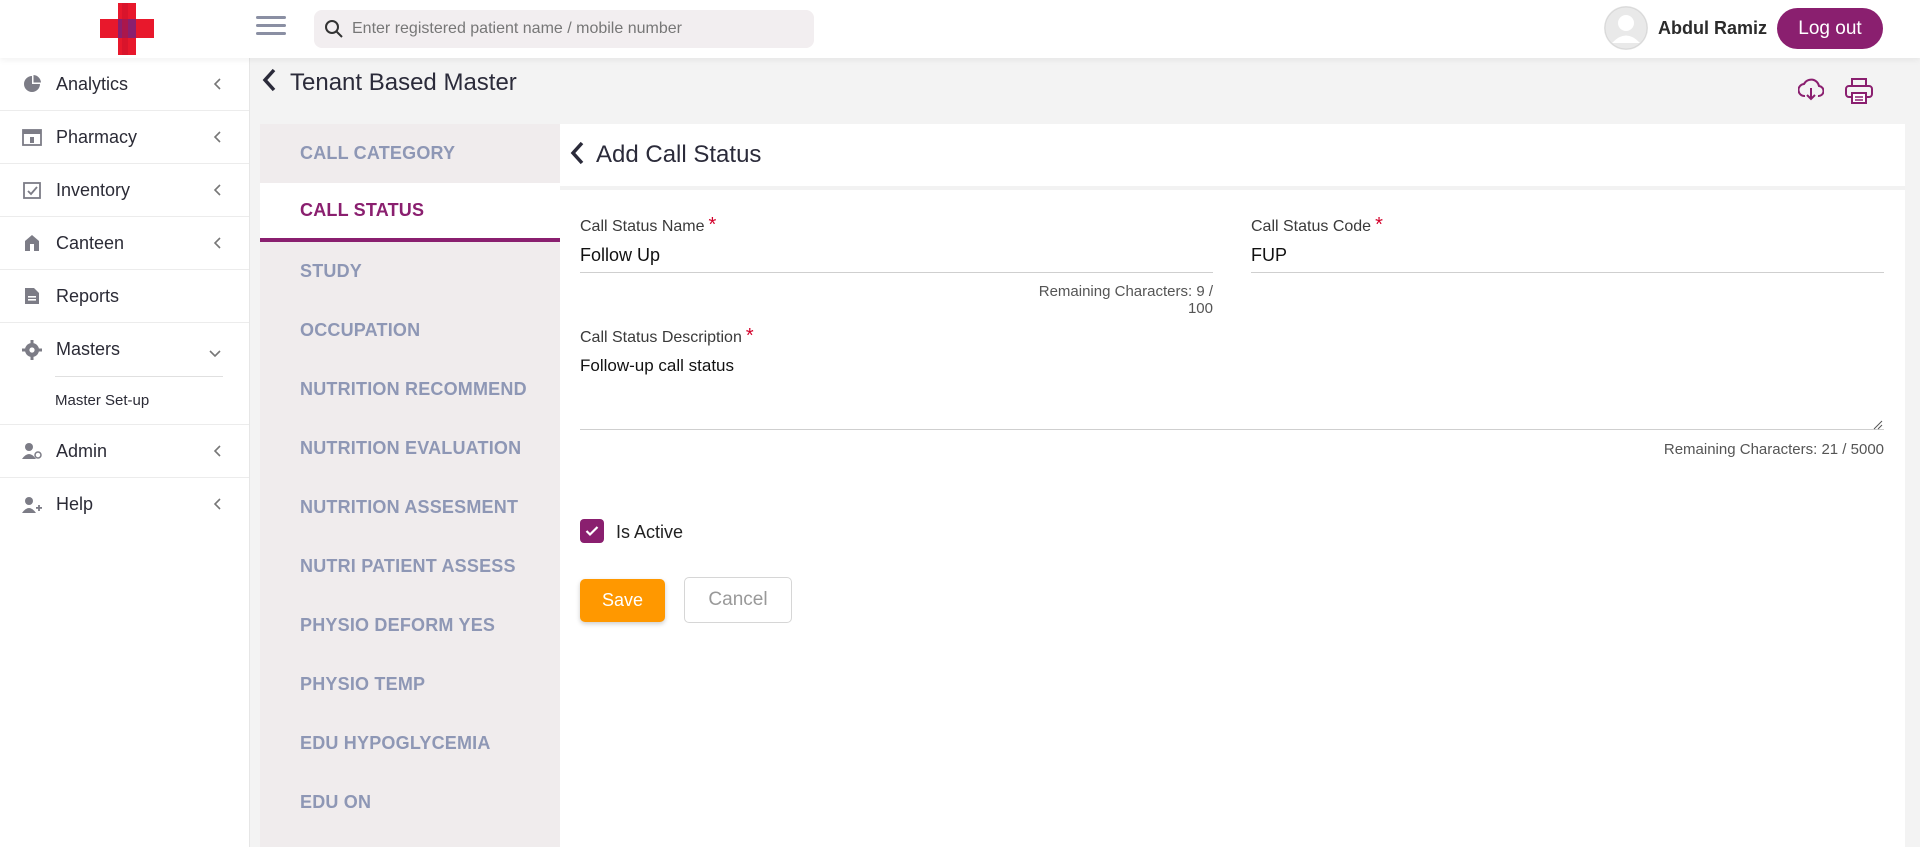 The width and height of the screenshot is (1920, 847). What do you see at coordinates (410, 684) in the screenshot?
I see `tab-physio-temp: PHYSIO TEMP` at bounding box center [410, 684].